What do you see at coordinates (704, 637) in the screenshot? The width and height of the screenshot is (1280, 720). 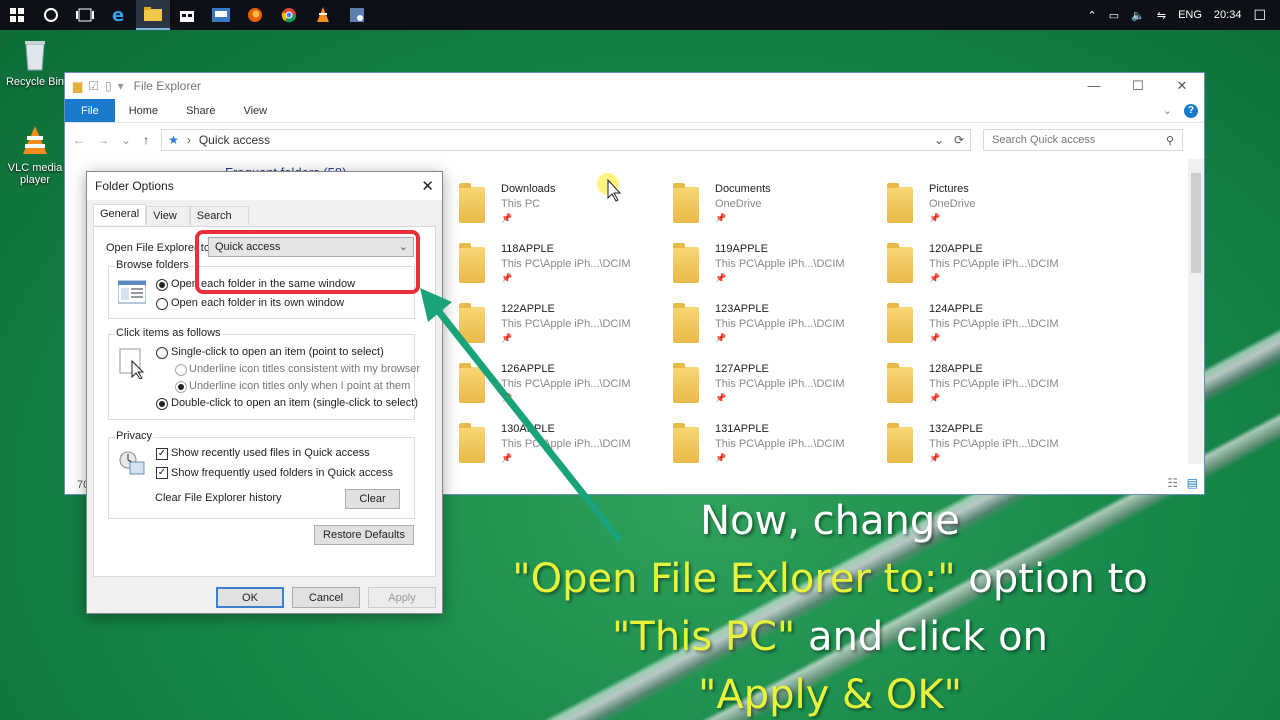 I see `caption-line-3-quote: "This PC"` at bounding box center [704, 637].